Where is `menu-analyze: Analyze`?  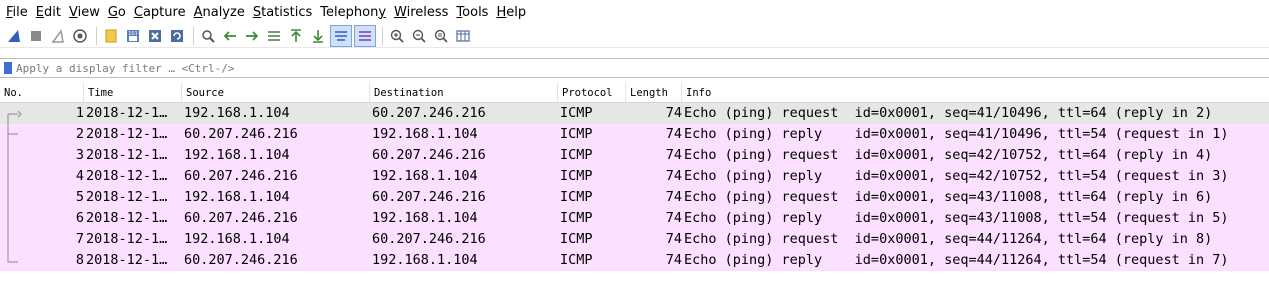 menu-analyze: Analyze is located at coordinates (219, 12).